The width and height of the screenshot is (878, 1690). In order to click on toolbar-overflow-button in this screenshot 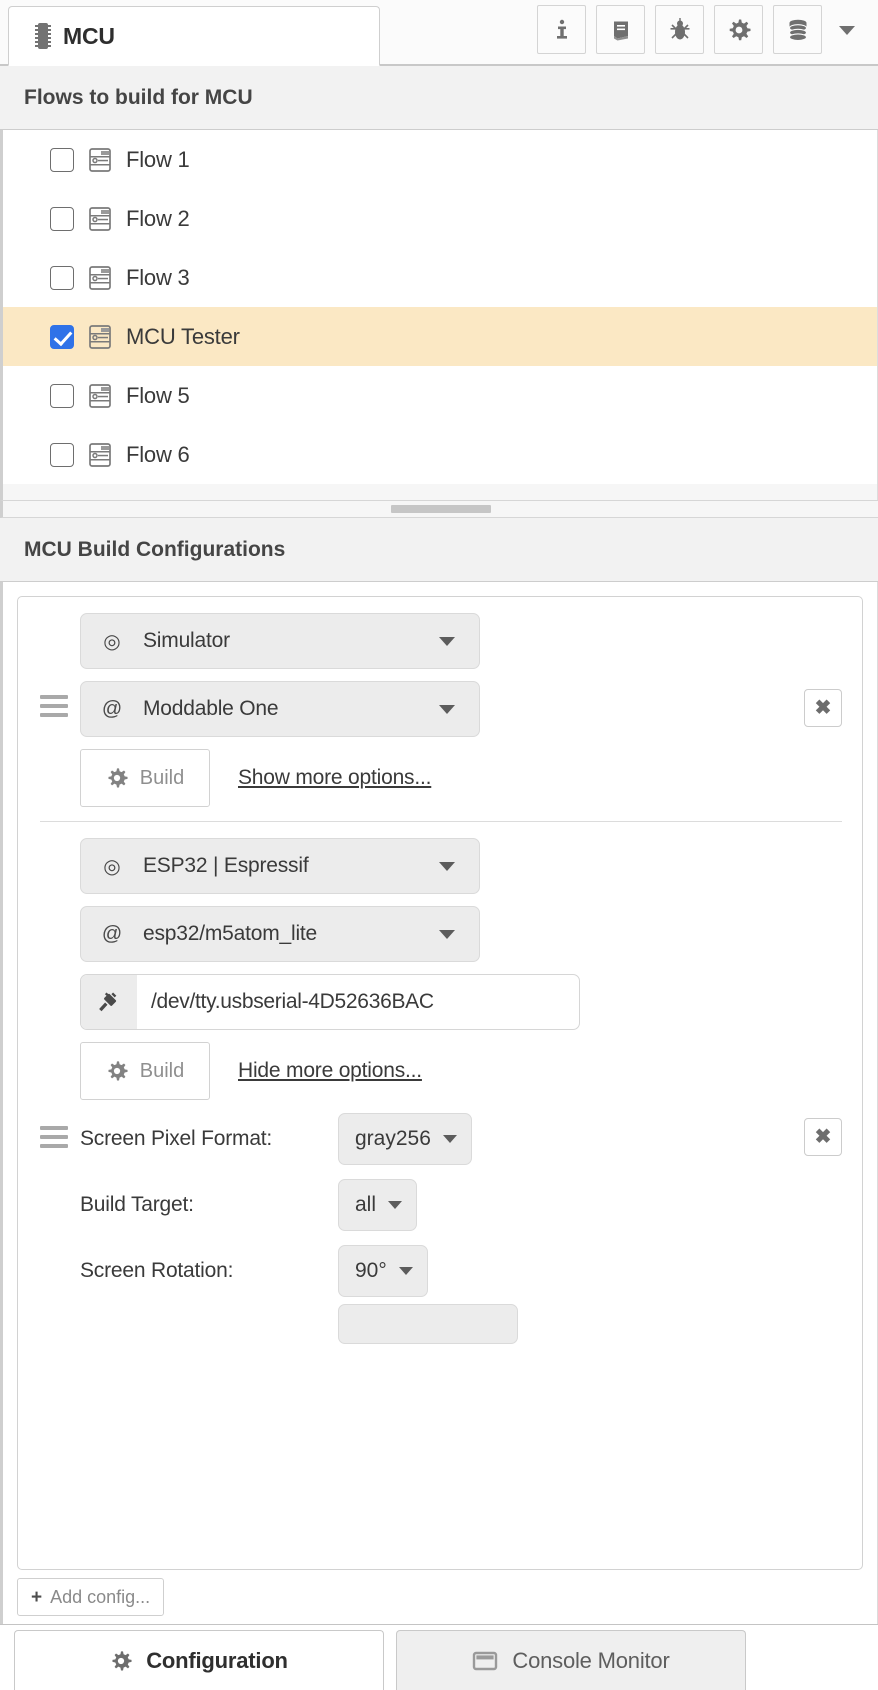, I will do `click(847, 29)`.